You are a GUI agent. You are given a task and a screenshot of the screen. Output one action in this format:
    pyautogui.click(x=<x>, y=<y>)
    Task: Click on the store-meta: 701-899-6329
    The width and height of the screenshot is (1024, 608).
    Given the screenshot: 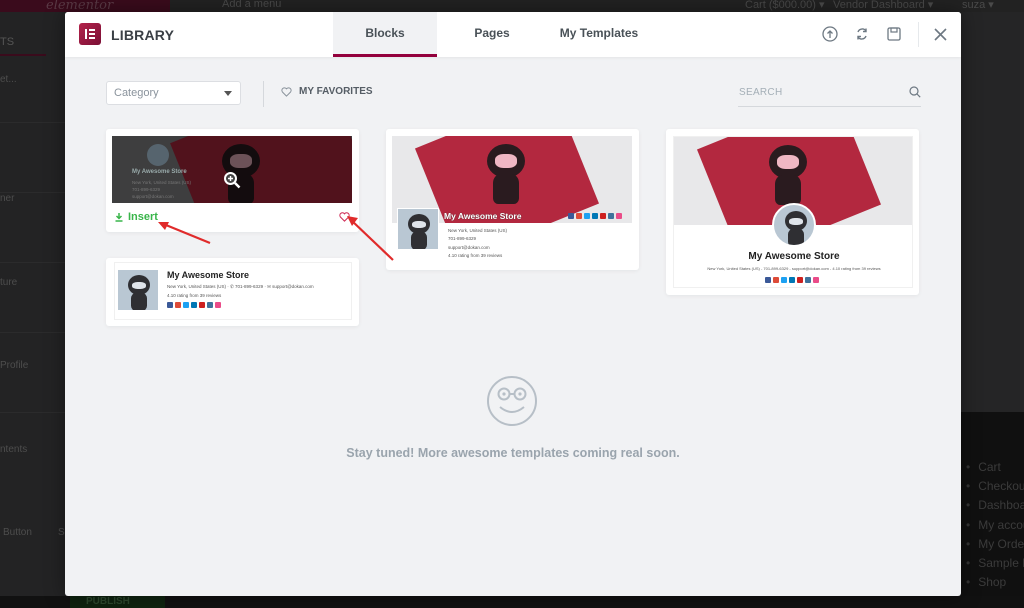 What is the action you would take?
    pyautogui.click(x=462, y=238)
    